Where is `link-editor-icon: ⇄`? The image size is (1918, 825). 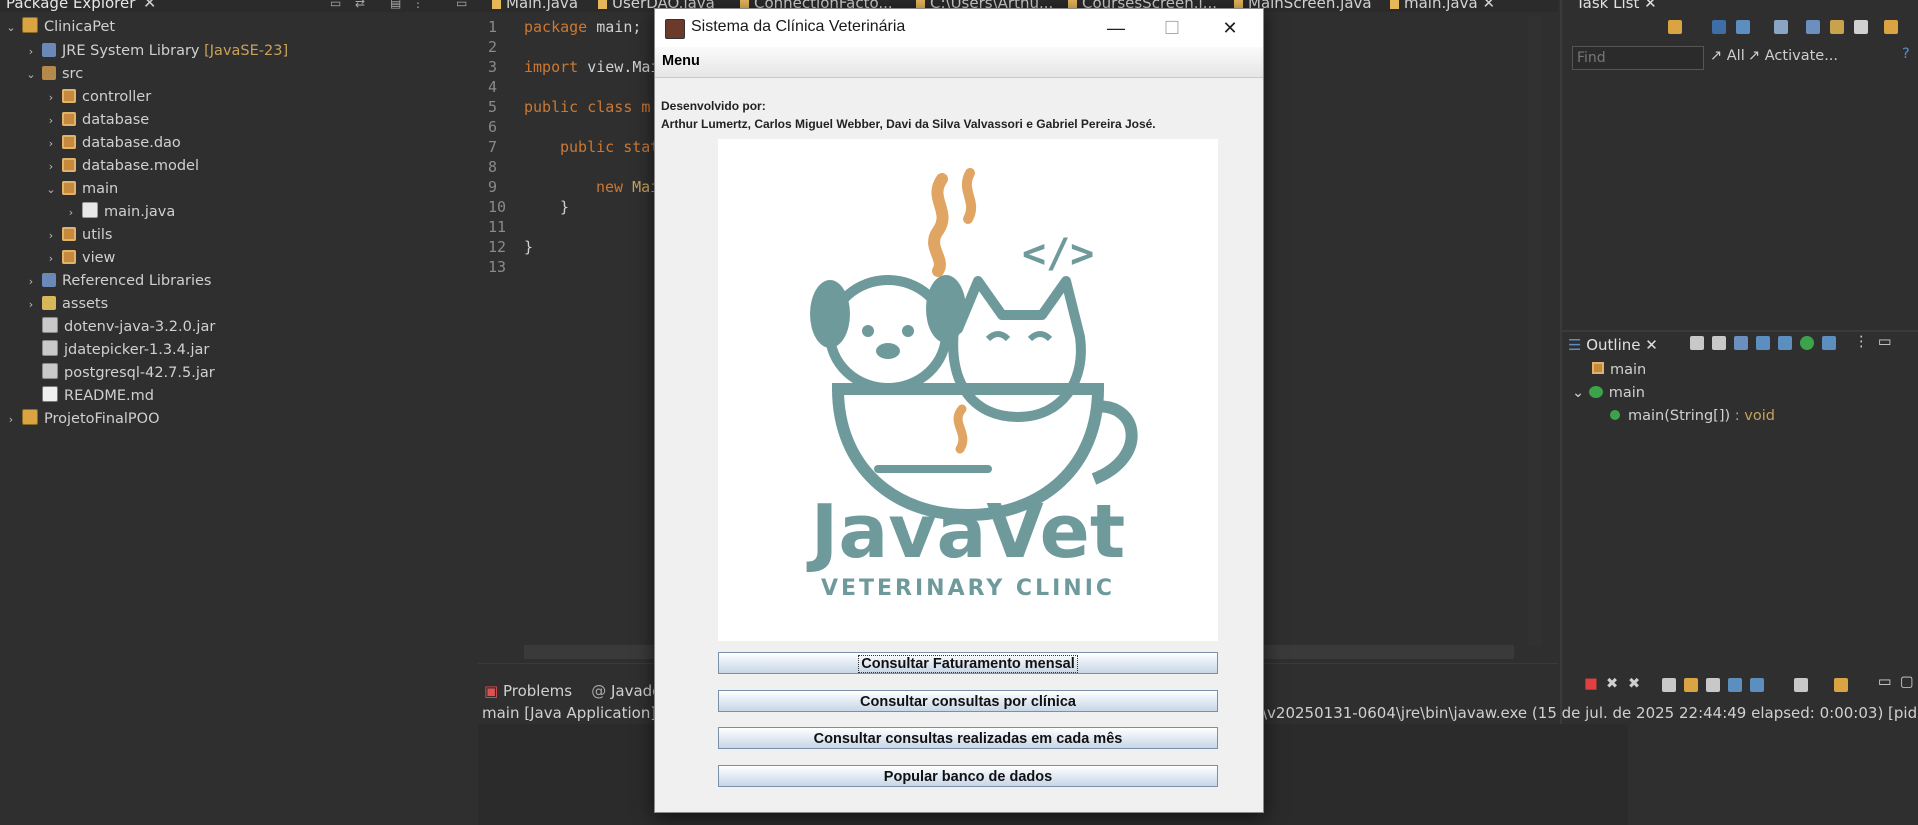 link-editor-icon: ⇄ is located at coordinates (360, 5).